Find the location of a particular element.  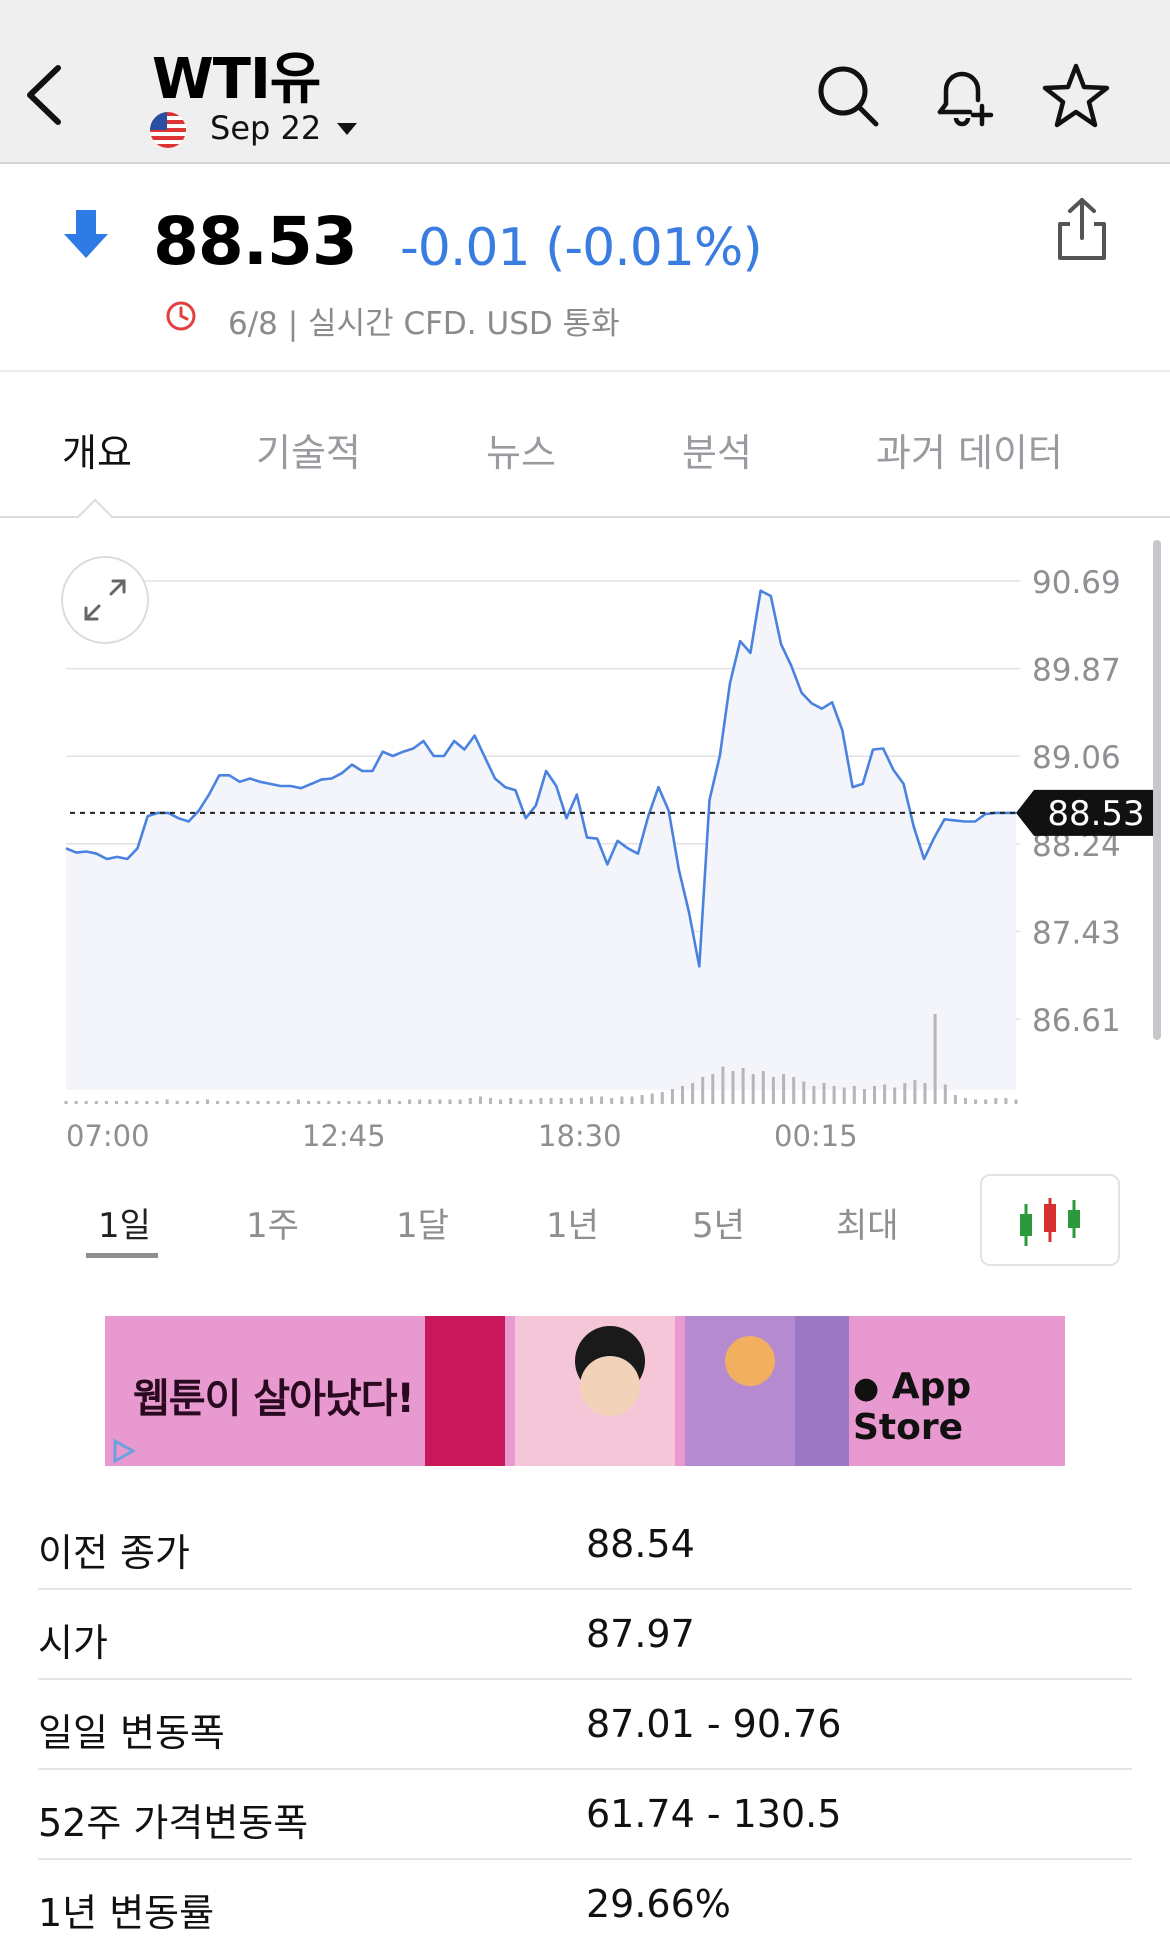

search-icon is located at coordinates (848, 96).